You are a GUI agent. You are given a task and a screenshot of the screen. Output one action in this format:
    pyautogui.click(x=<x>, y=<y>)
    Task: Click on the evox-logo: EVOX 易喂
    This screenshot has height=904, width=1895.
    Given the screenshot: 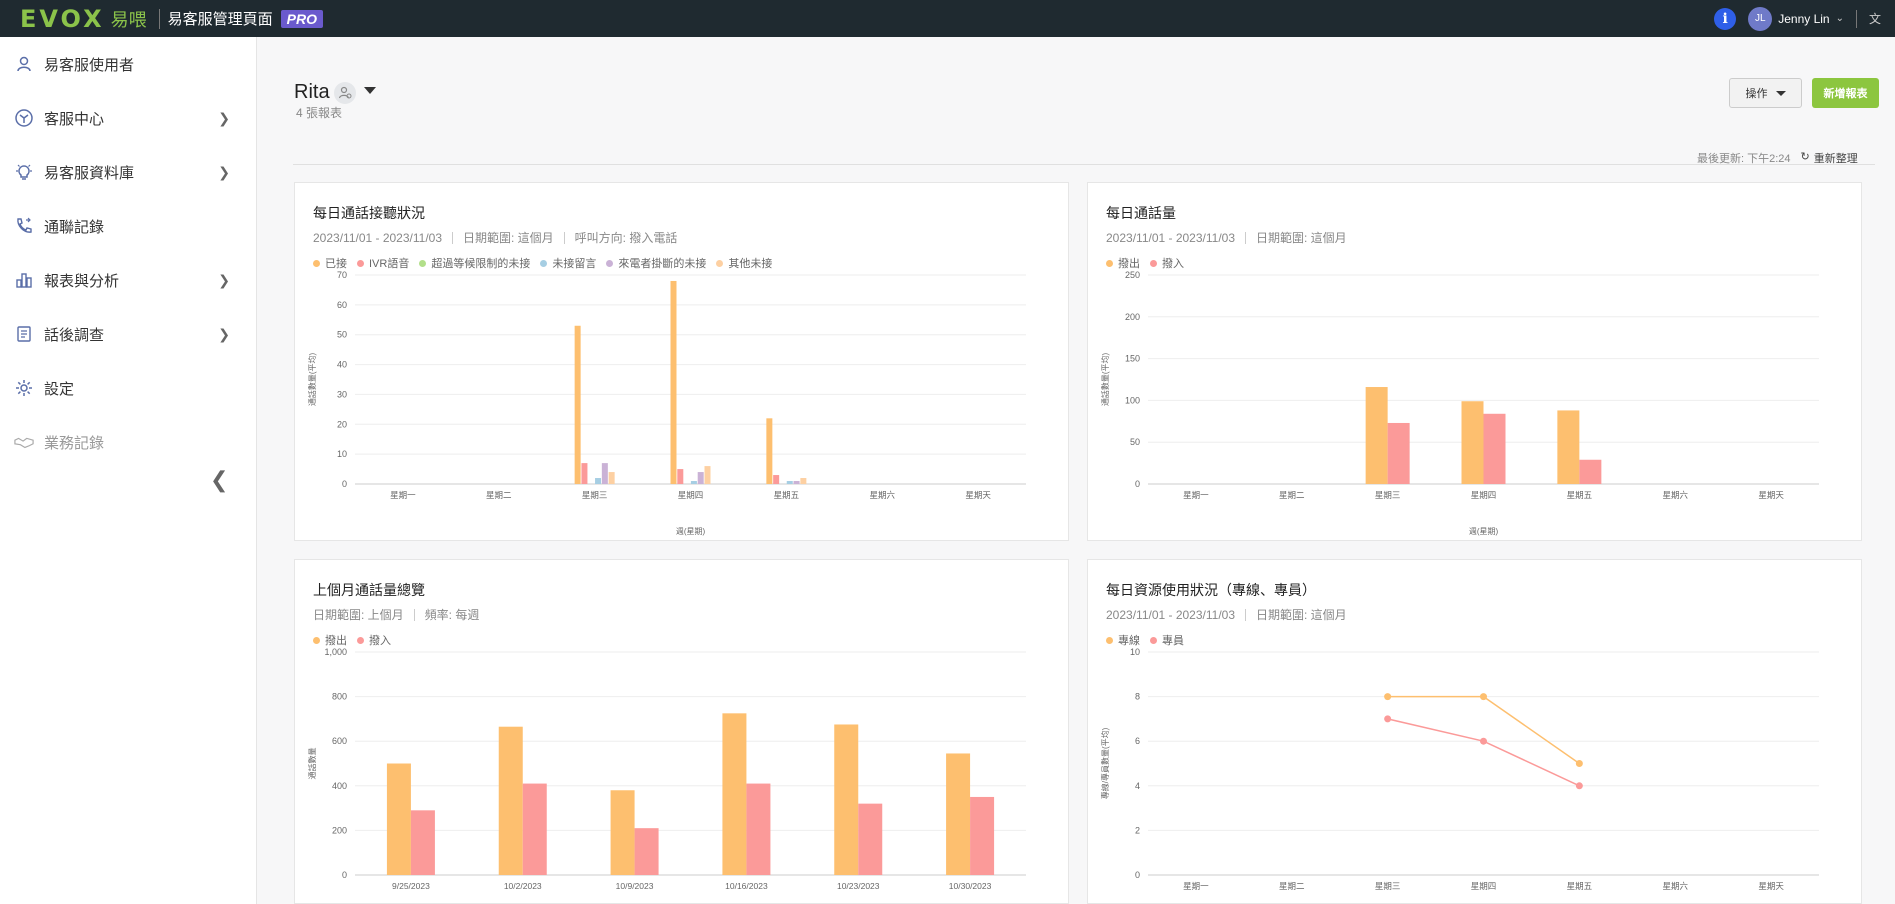 What is the action you would take?
    pyautogui.click(x=83, y=19)
    